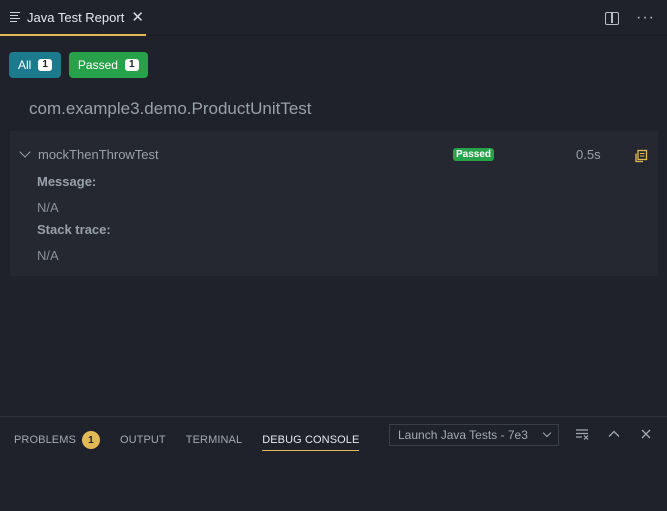  I want to click on test-name: mockThenThrowTest, so click(98, 154).